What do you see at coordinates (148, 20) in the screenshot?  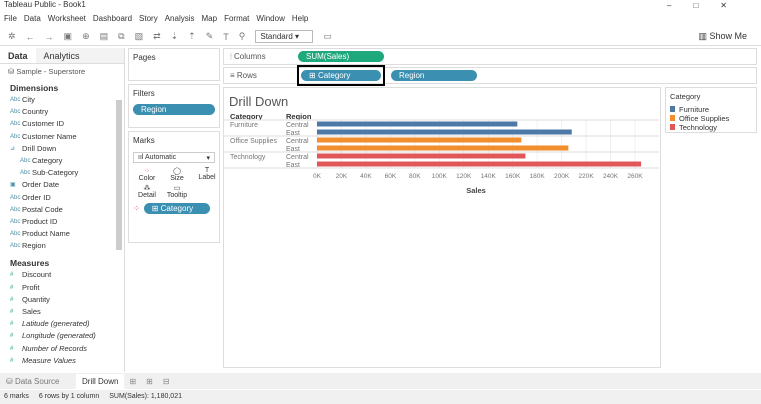 I see `menu-story: Story` at bounding box center [148, 20].